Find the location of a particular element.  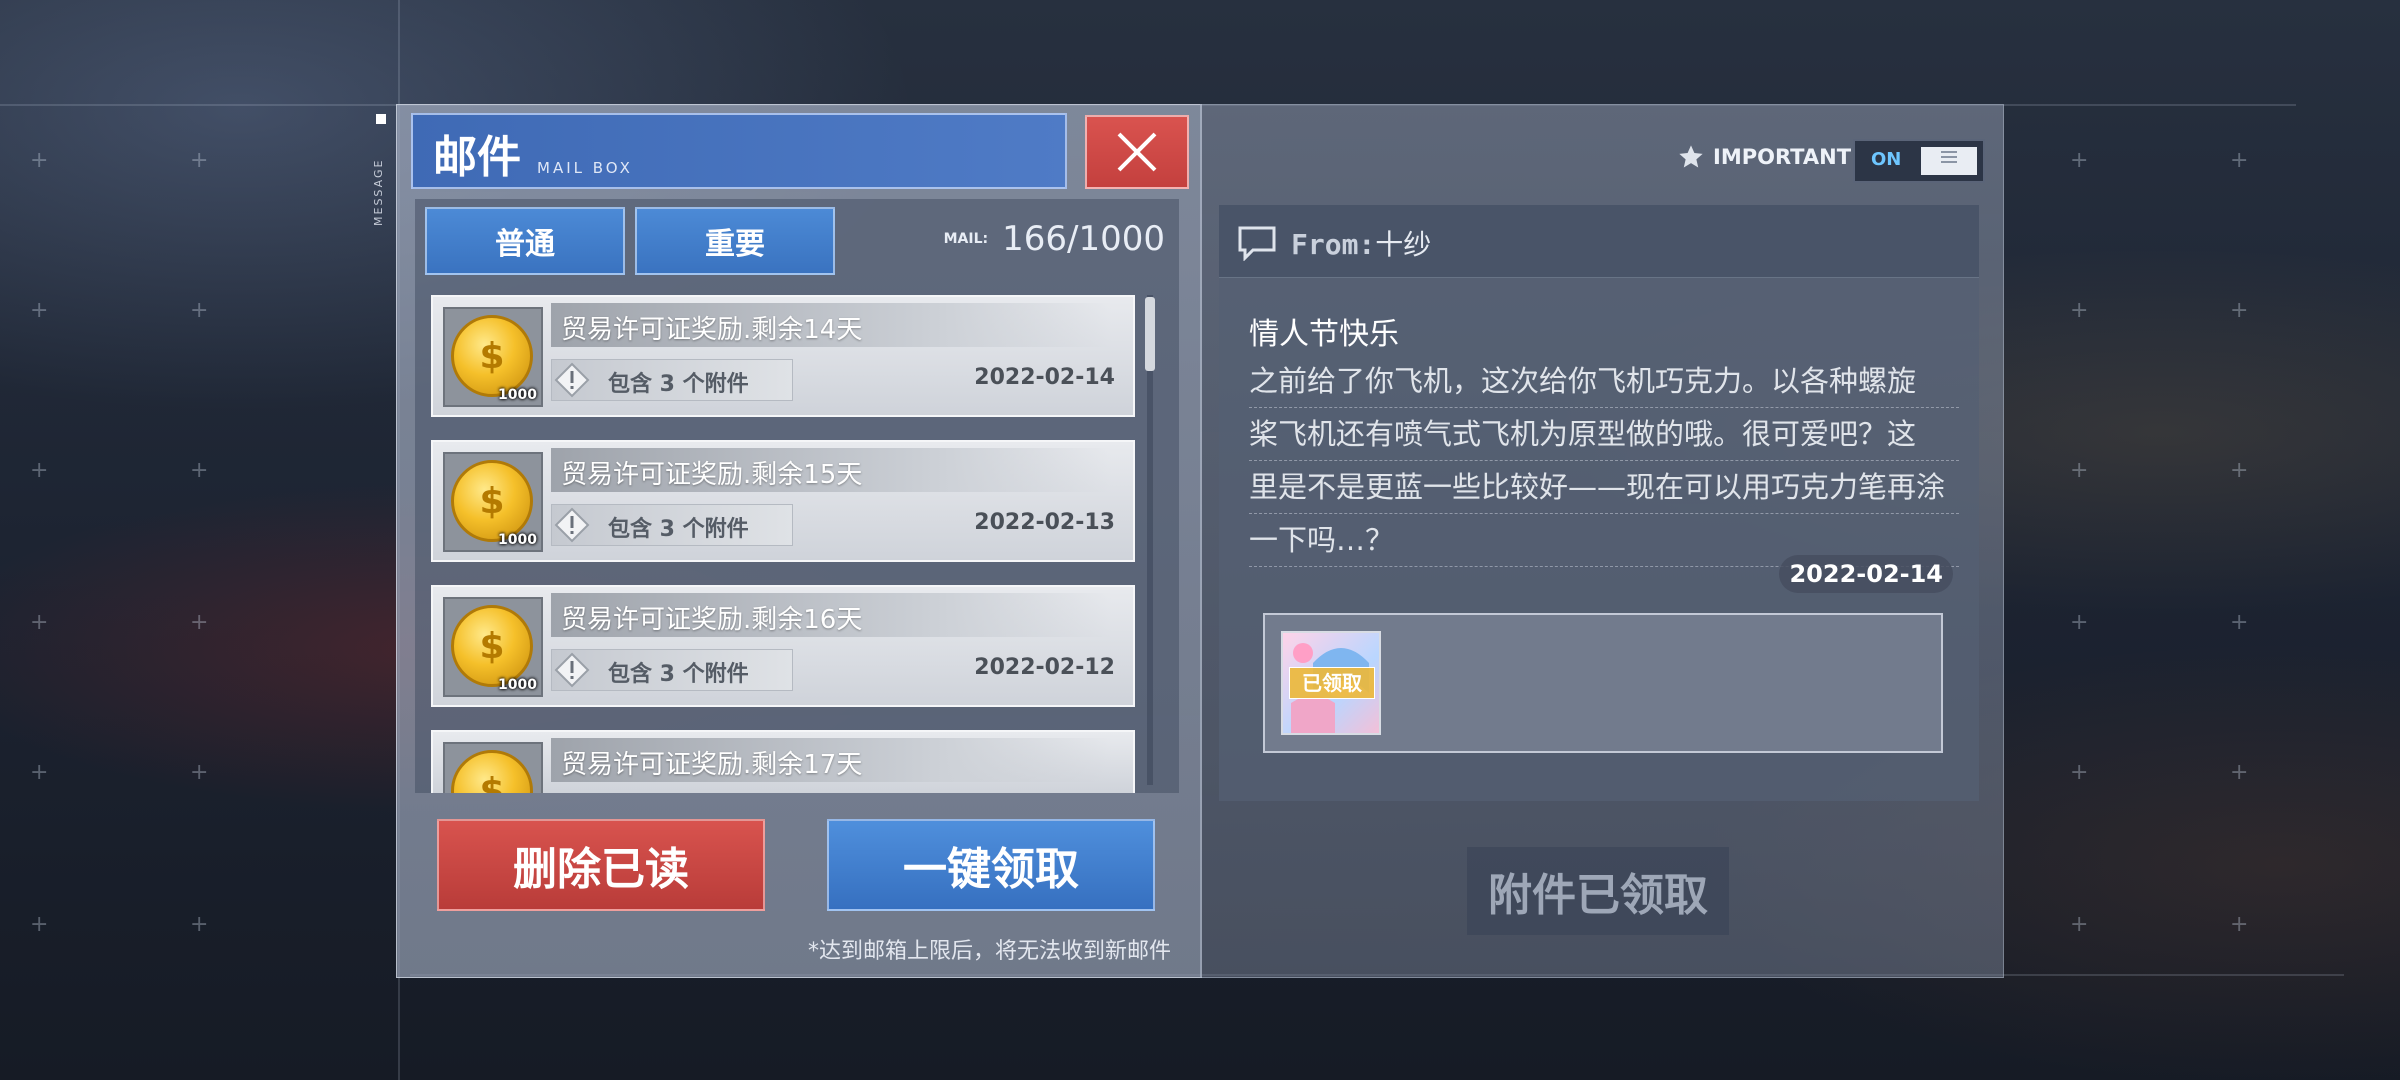

side-tag: MESSAGE is located at coordinates (378, 192).